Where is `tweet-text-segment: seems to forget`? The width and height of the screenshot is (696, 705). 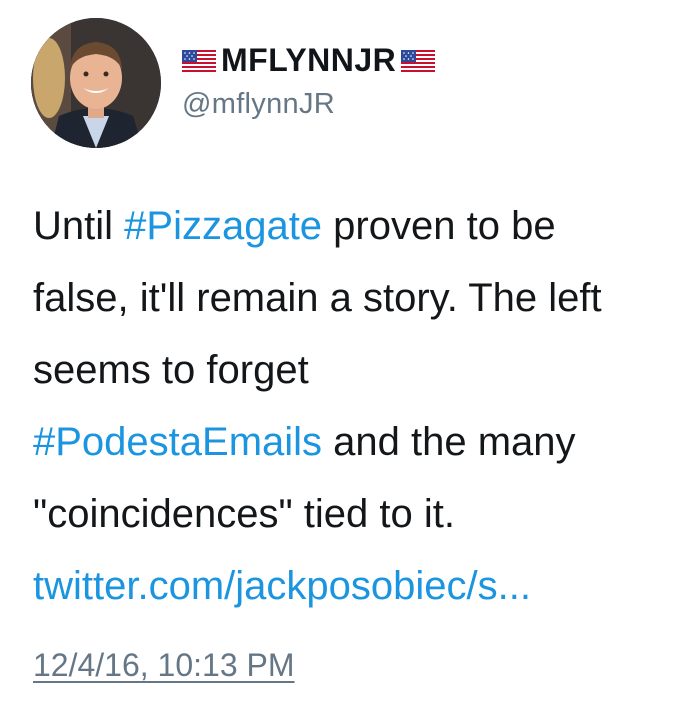 tweet-text-segment: seems to forget is located at coordinates (171, 370).